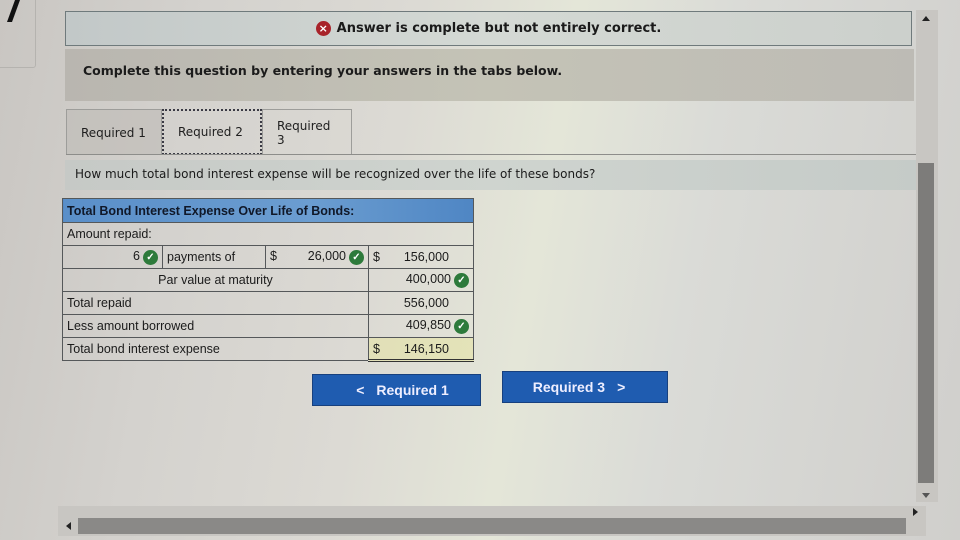  I want to click on next-required-3-button: Required 3 >, so click(585, 387).